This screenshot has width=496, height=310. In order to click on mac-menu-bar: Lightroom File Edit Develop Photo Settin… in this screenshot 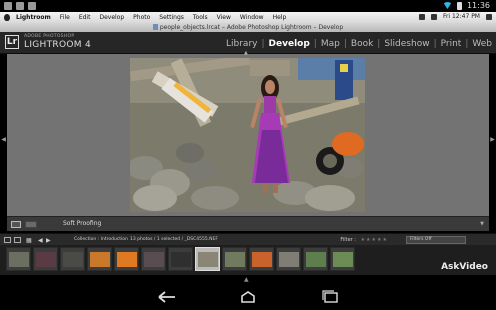, I will do `click(248, 17)`.